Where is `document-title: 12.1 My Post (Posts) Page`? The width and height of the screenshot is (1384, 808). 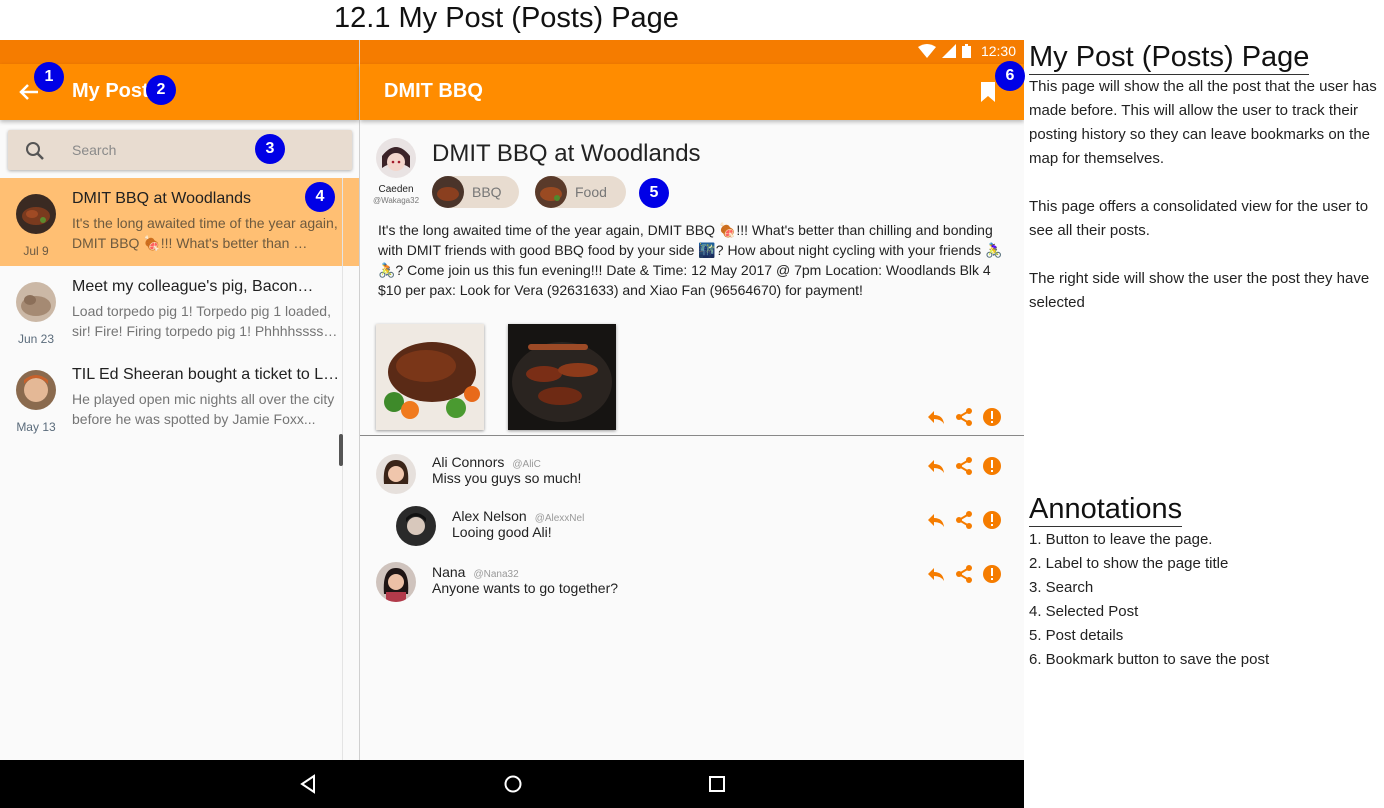 document-title: 12.1 My Post (Posts) Page is located at coordinates (506, 18).